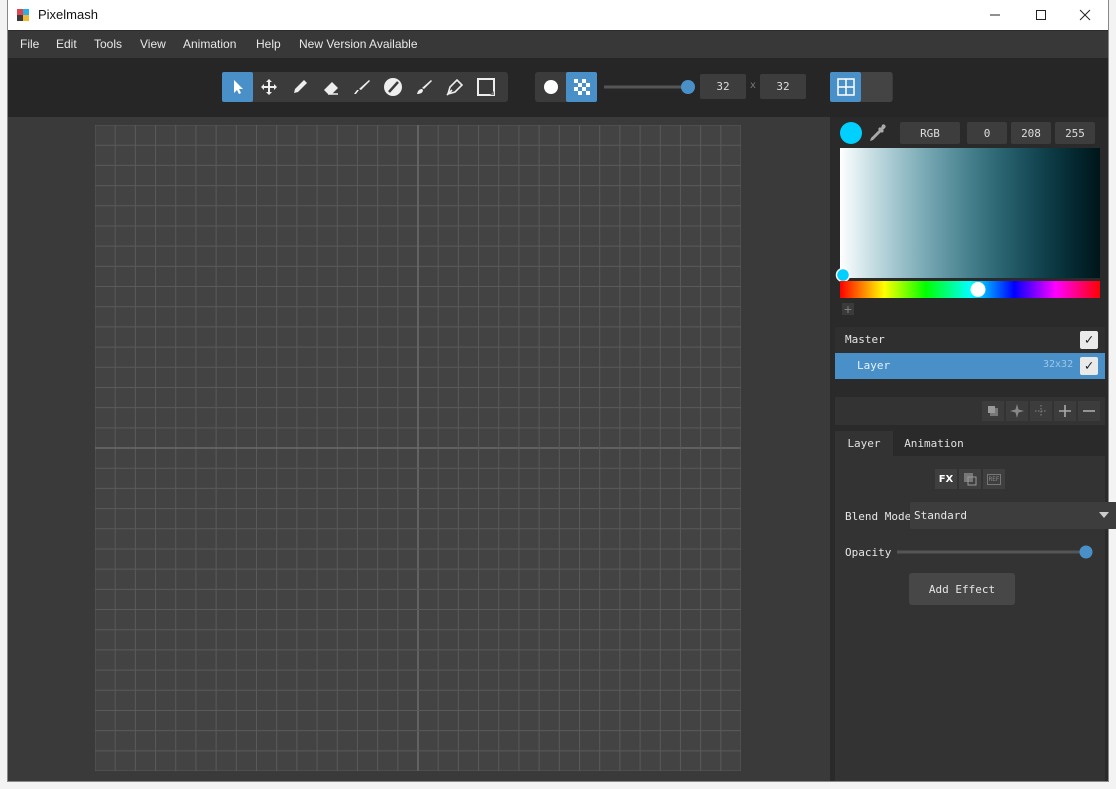 This screenshot has width=1116, height=789. Describe the element at coordinates (1104, 515) in the screenshot. I see `chevron-down-icon` at that location.